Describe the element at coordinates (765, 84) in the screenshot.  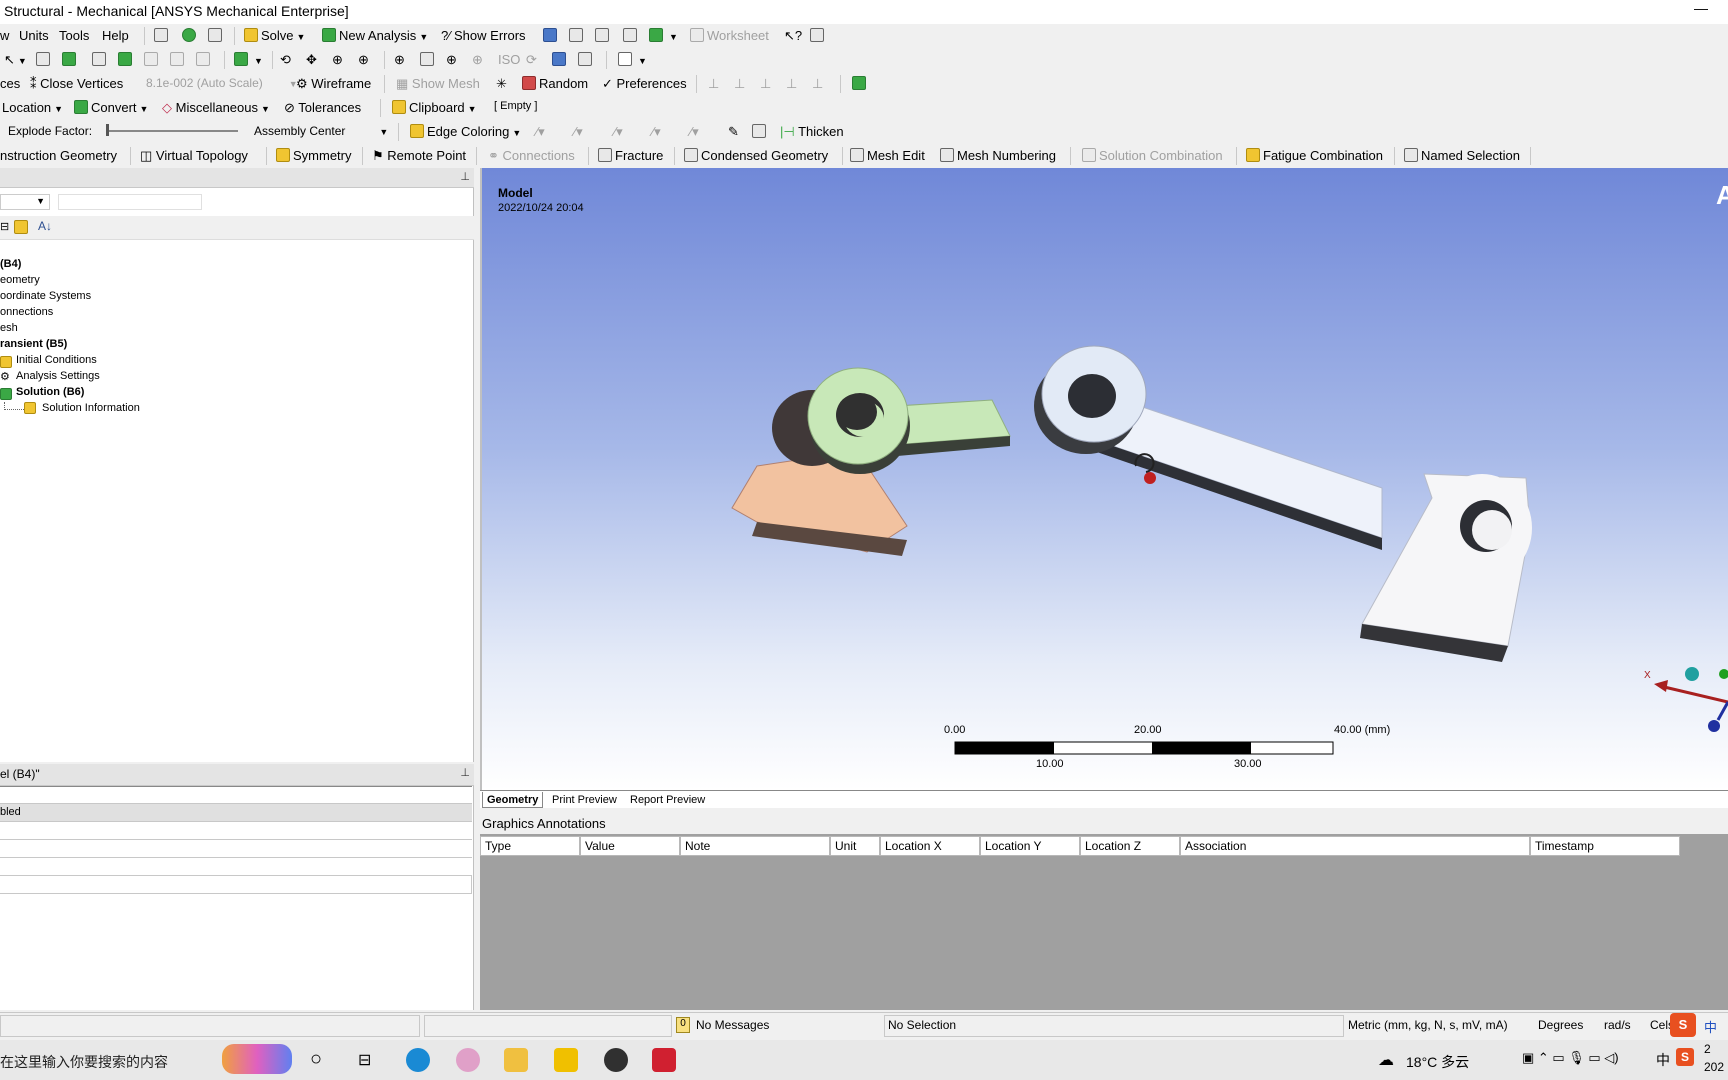
I see `axis-icon-3: ⊥` at that location.